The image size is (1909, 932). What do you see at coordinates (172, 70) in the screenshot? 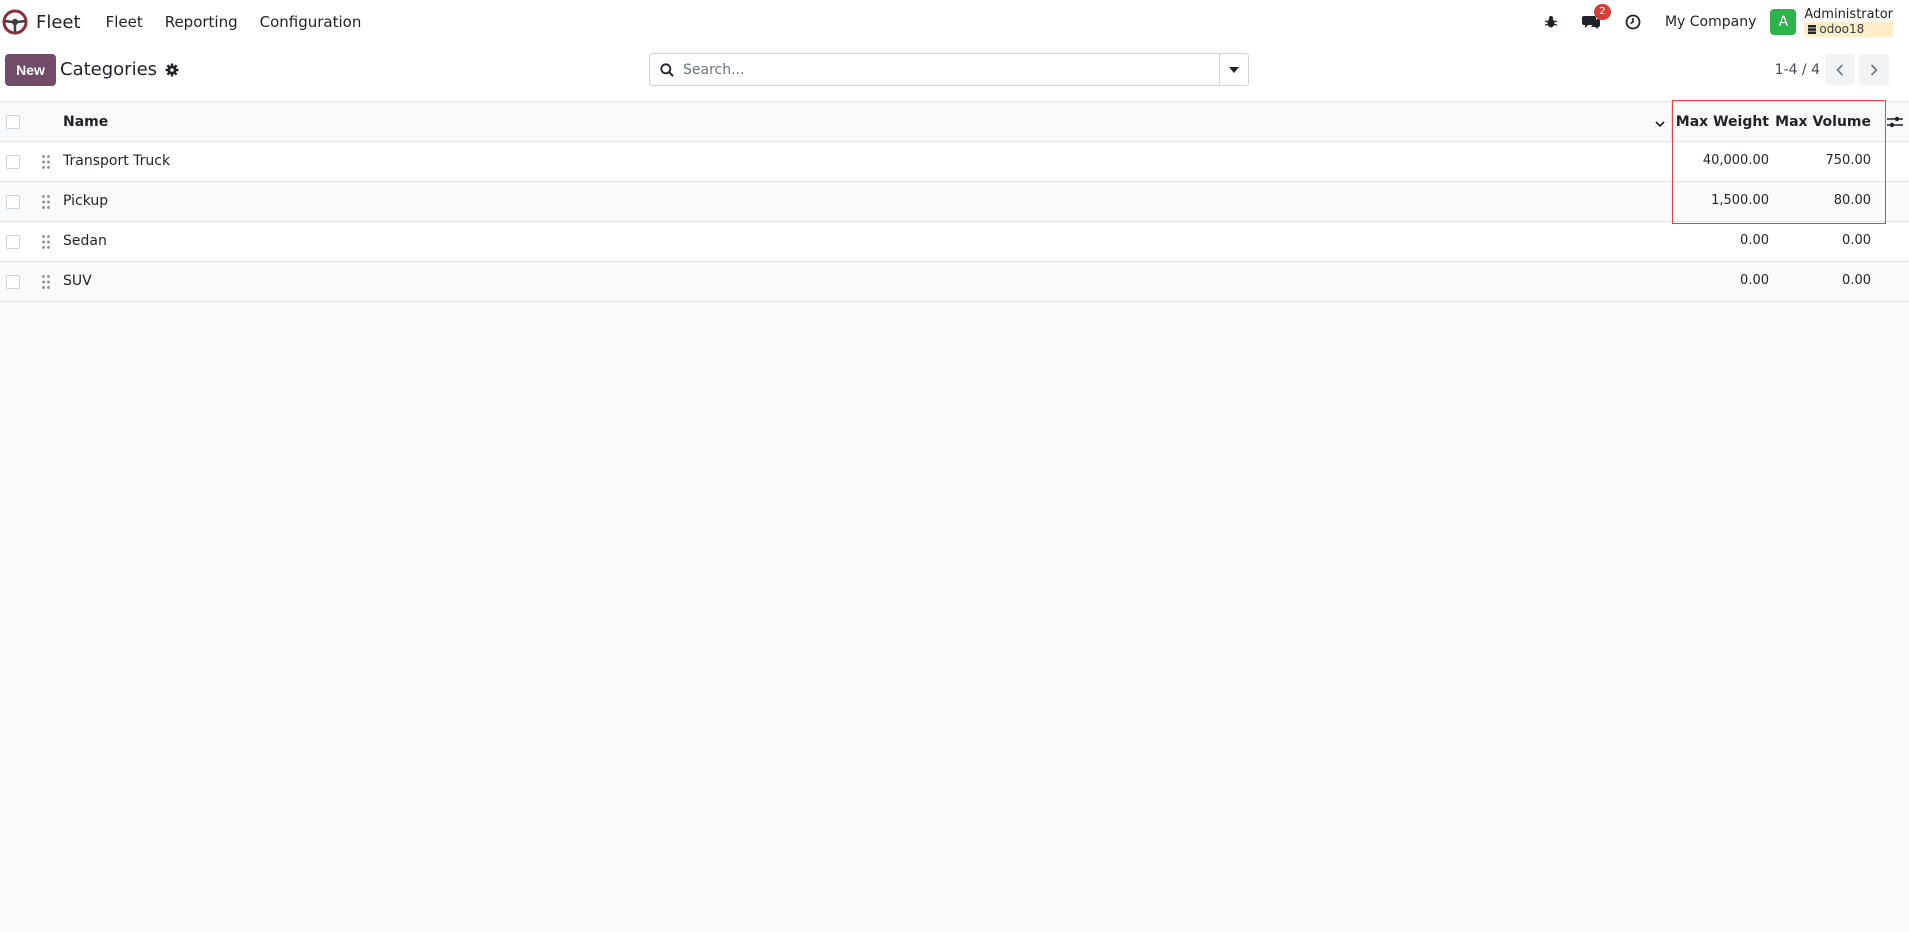
I see `gear-icon` at bounding box center [172, 70].